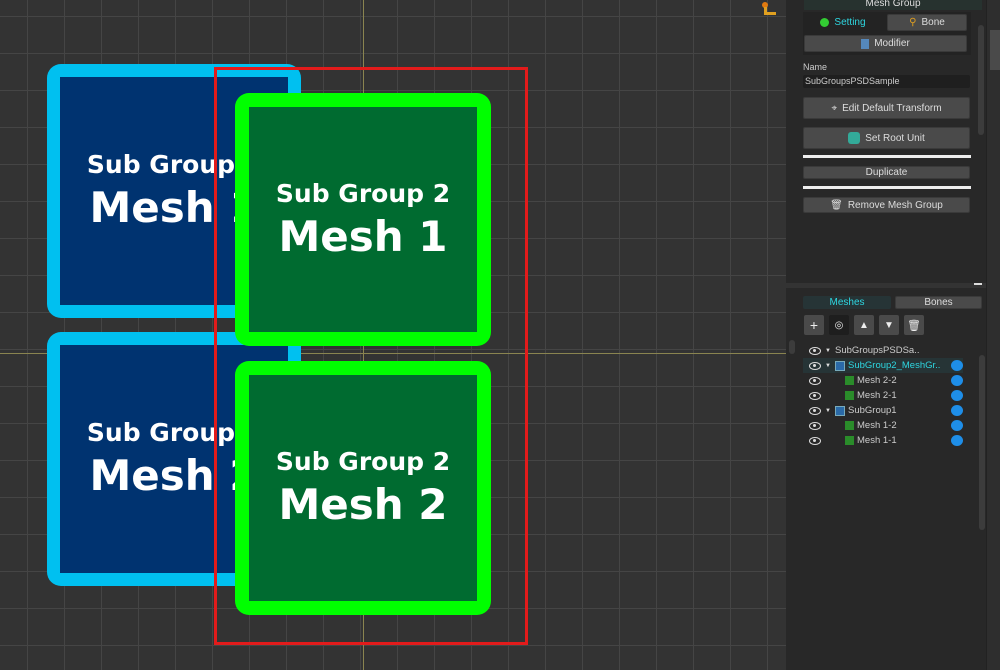 The image size is (1000, 670). I want to click on tree-item-label: Mesh 1-1, so click(877, 440).